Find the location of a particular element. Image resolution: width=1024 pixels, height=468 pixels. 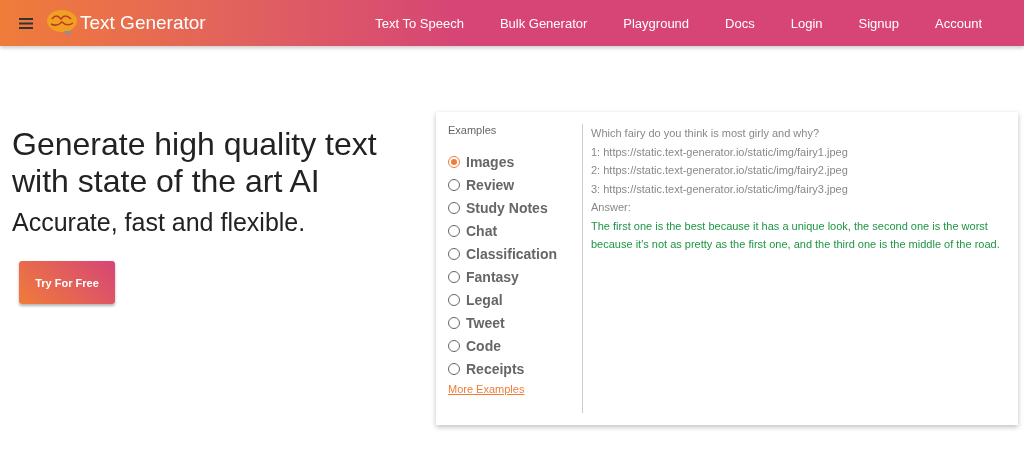

nav-link: Account is located at coordinates (970, 23).